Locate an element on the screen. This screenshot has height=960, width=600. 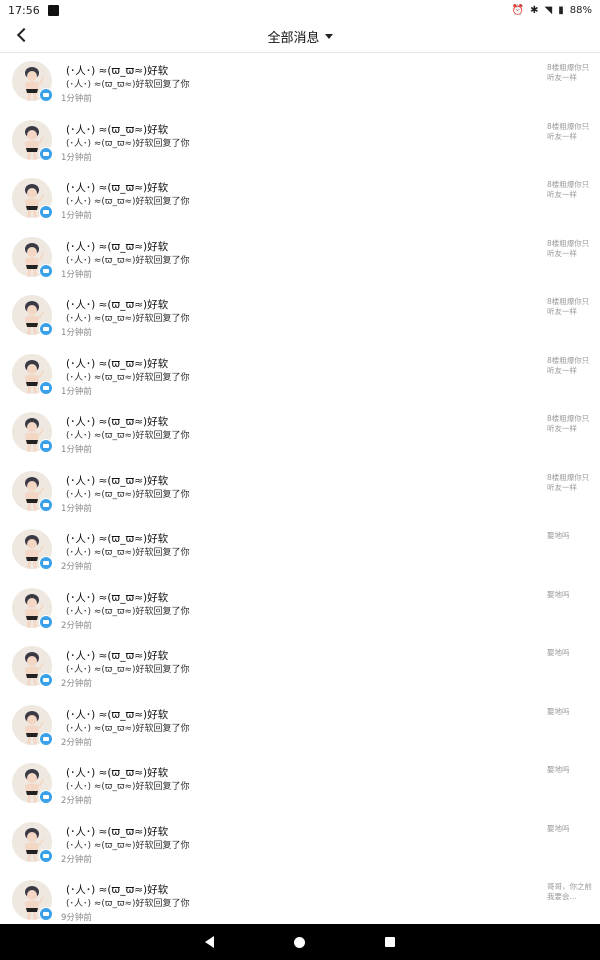
alarm-icon: ⏰ is located at coordinates (518, 10).